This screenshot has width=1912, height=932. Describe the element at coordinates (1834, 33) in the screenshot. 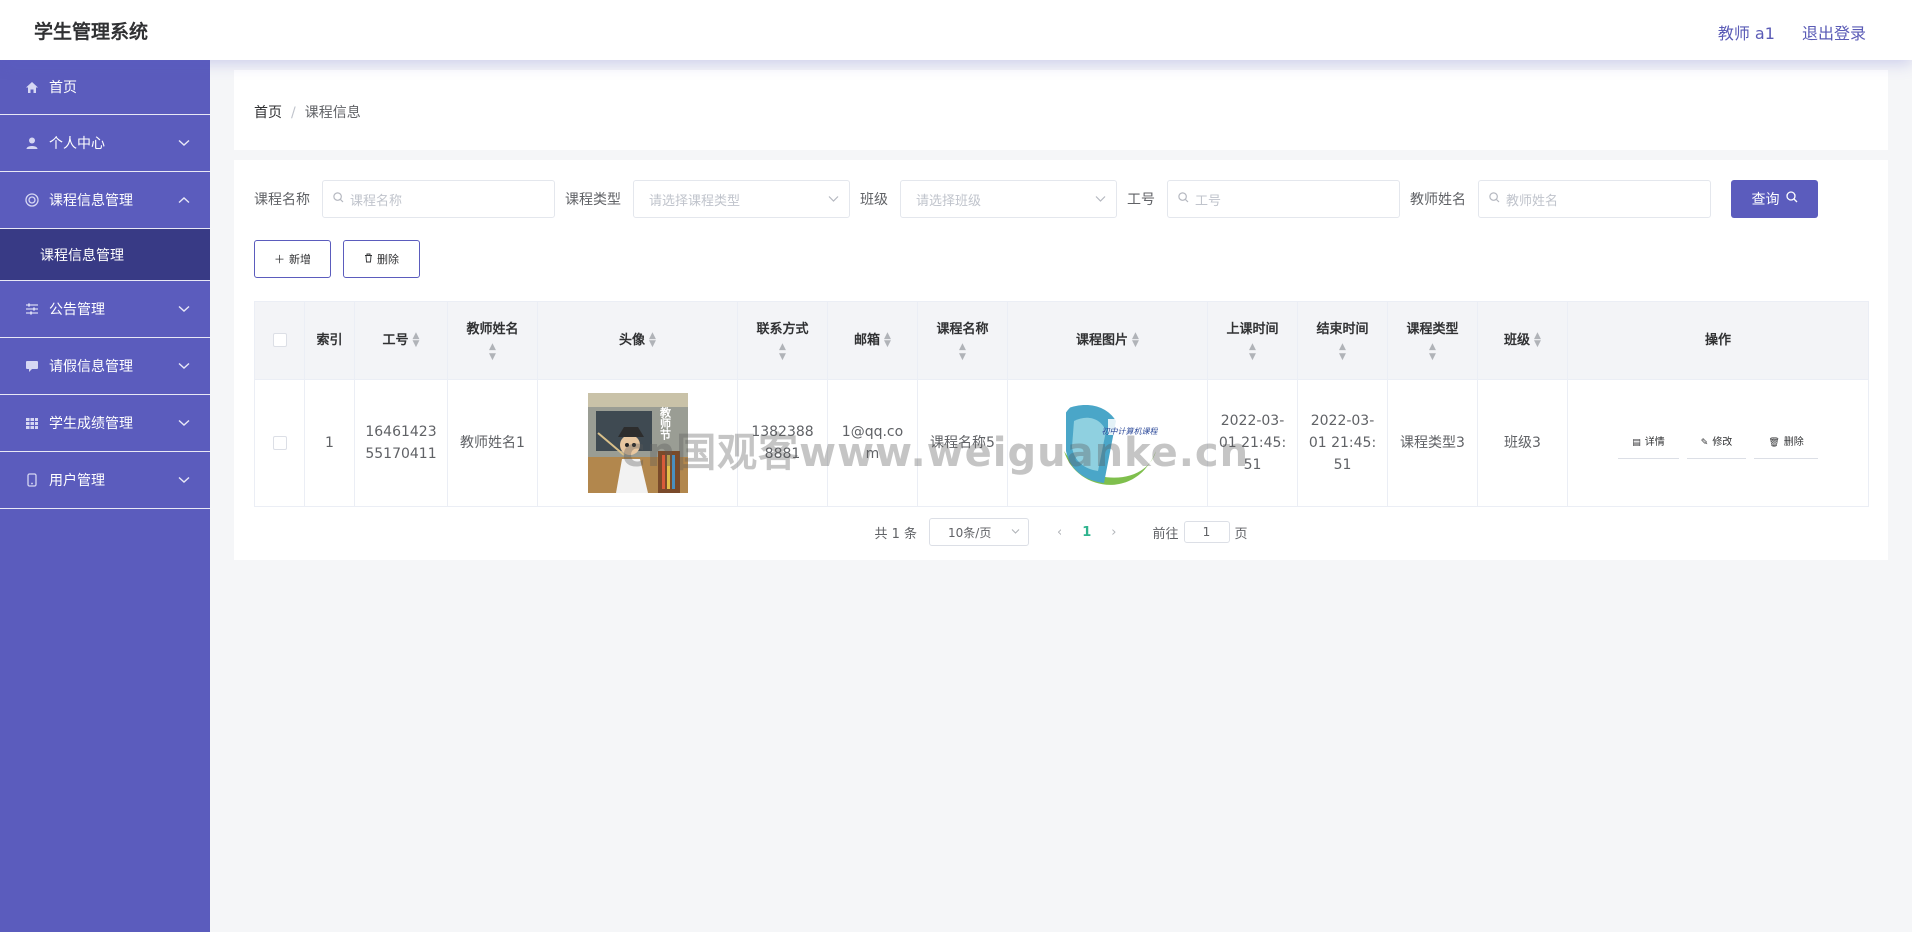

I see `logout-link: 退出登录` at that location.